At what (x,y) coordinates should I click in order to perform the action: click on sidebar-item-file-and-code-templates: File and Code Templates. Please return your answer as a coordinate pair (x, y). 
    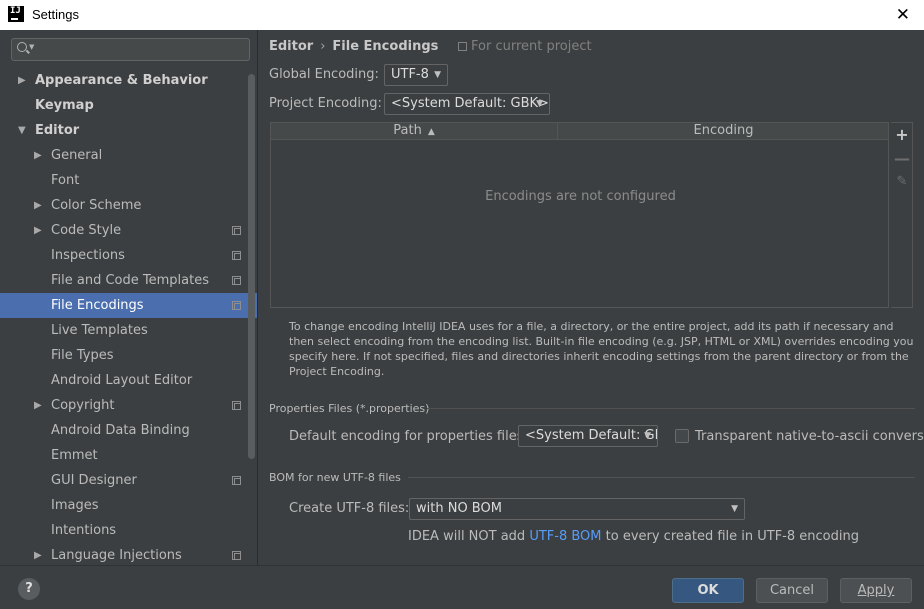
    Looking at the image, I should click on (128, 280).